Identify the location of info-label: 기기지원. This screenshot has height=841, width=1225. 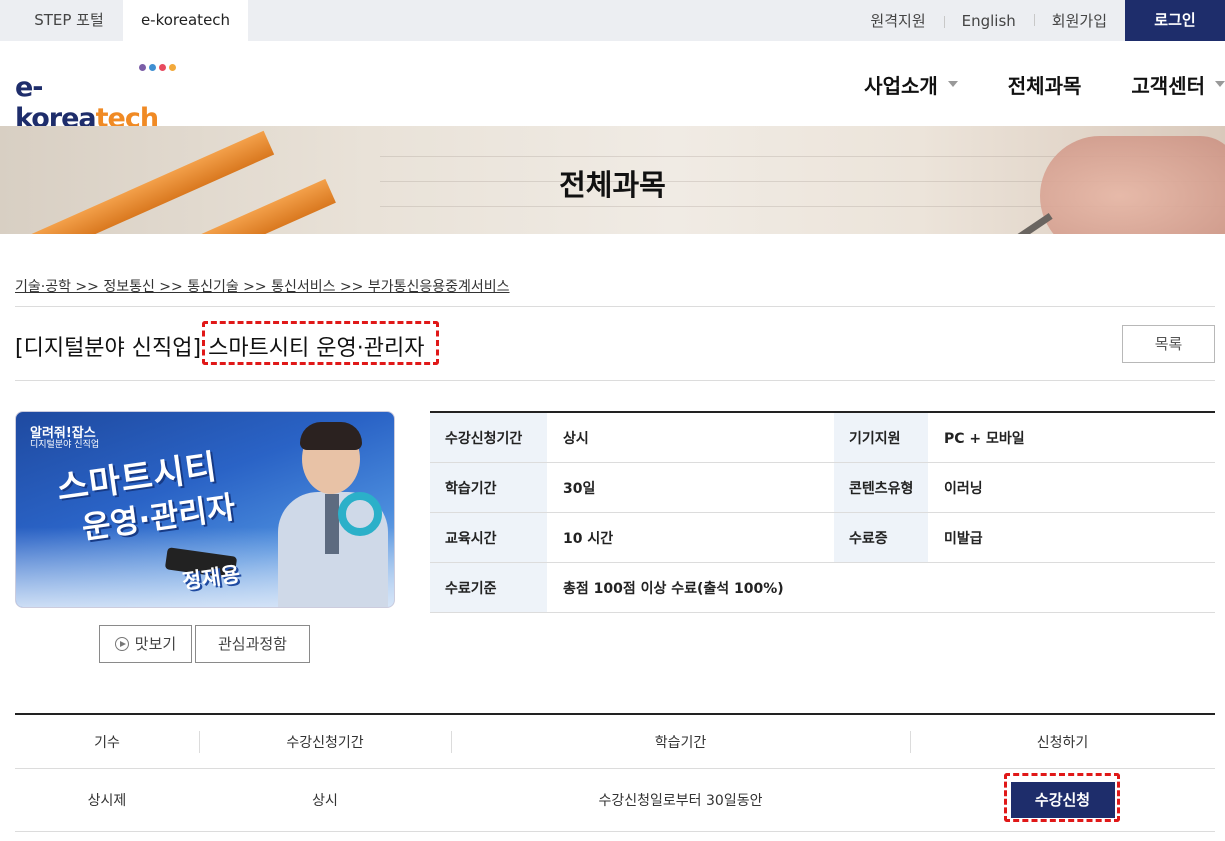
(881, 437).